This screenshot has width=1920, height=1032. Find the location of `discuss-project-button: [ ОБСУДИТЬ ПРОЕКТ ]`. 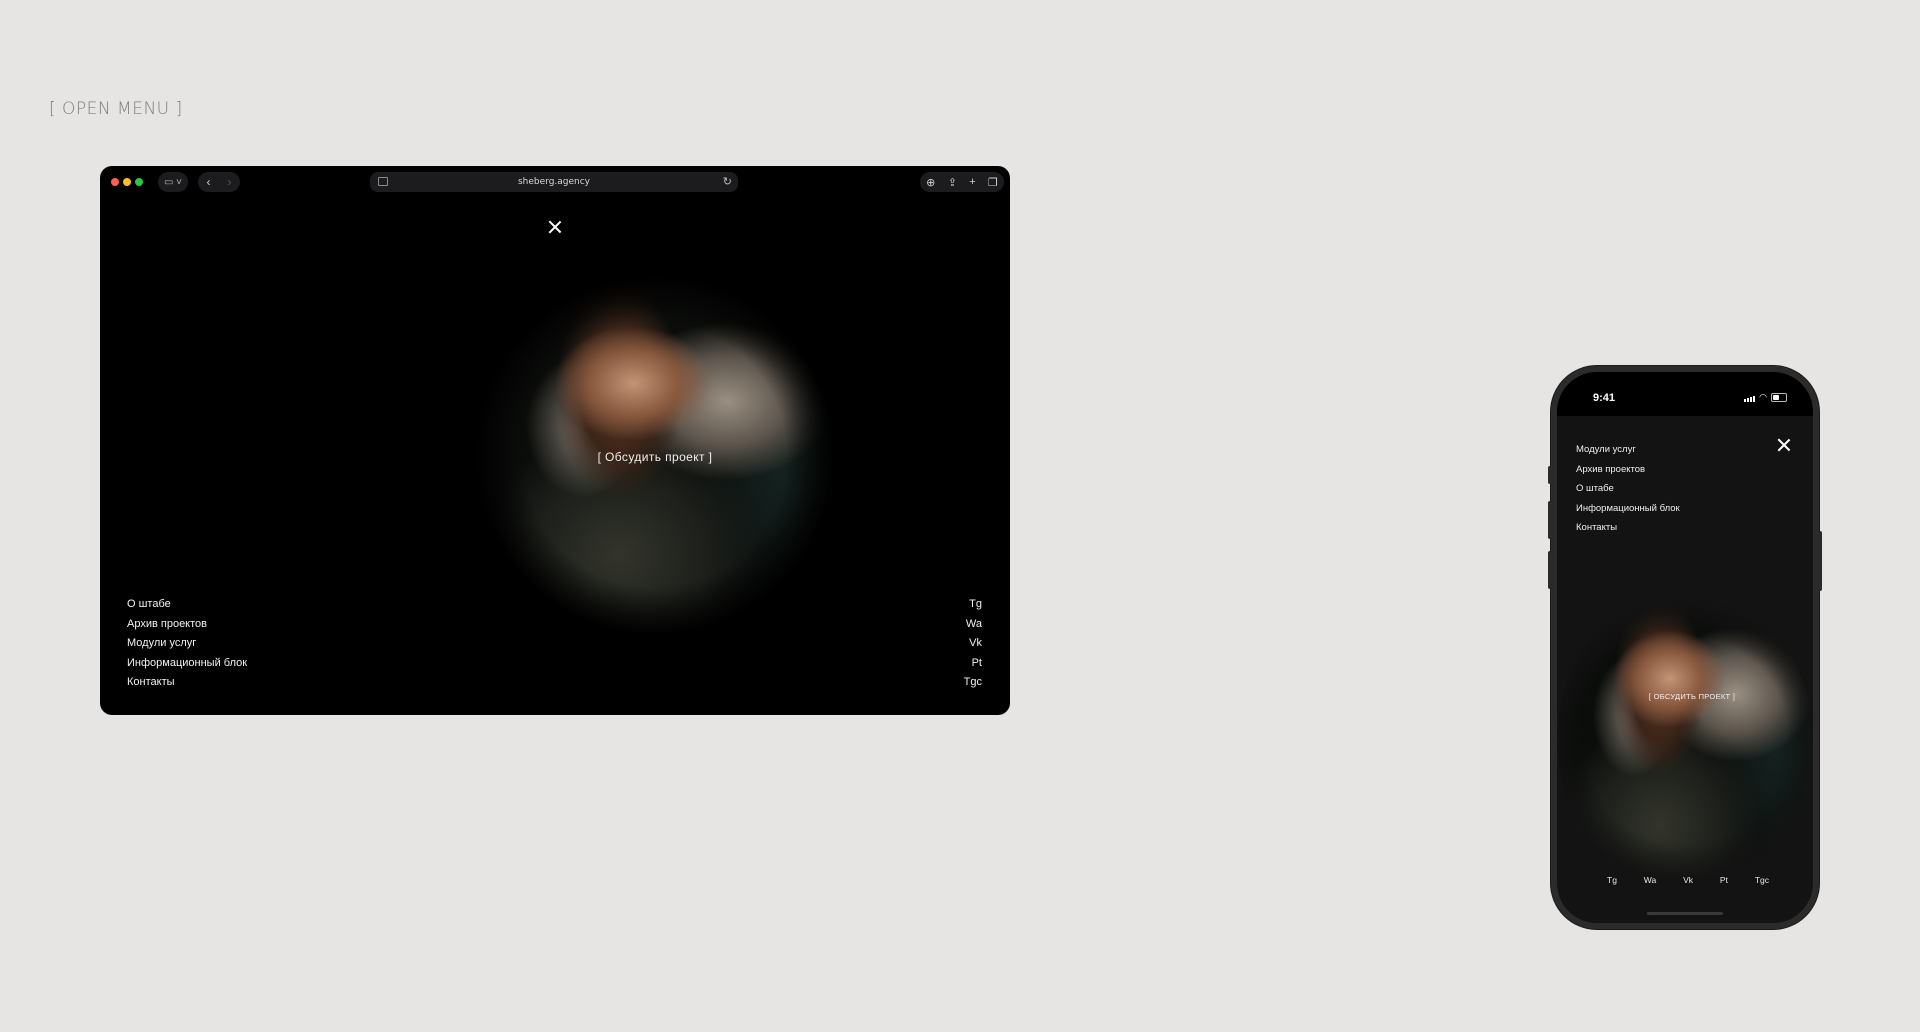

discuss-project-button: [ ОБСУДИТЬ ПРОЕКТ ] is located at coordinates (1685, 696).